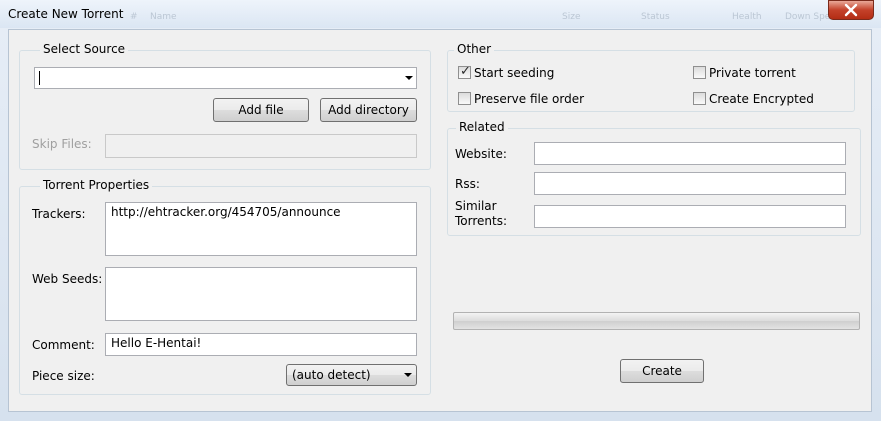 The height and width of the screenshot is (421, 881). What do you see at coordinates (331, 375) in the screenshot?
I see `piece-size-value: (auto detect)` at bounding box center [331, 375].